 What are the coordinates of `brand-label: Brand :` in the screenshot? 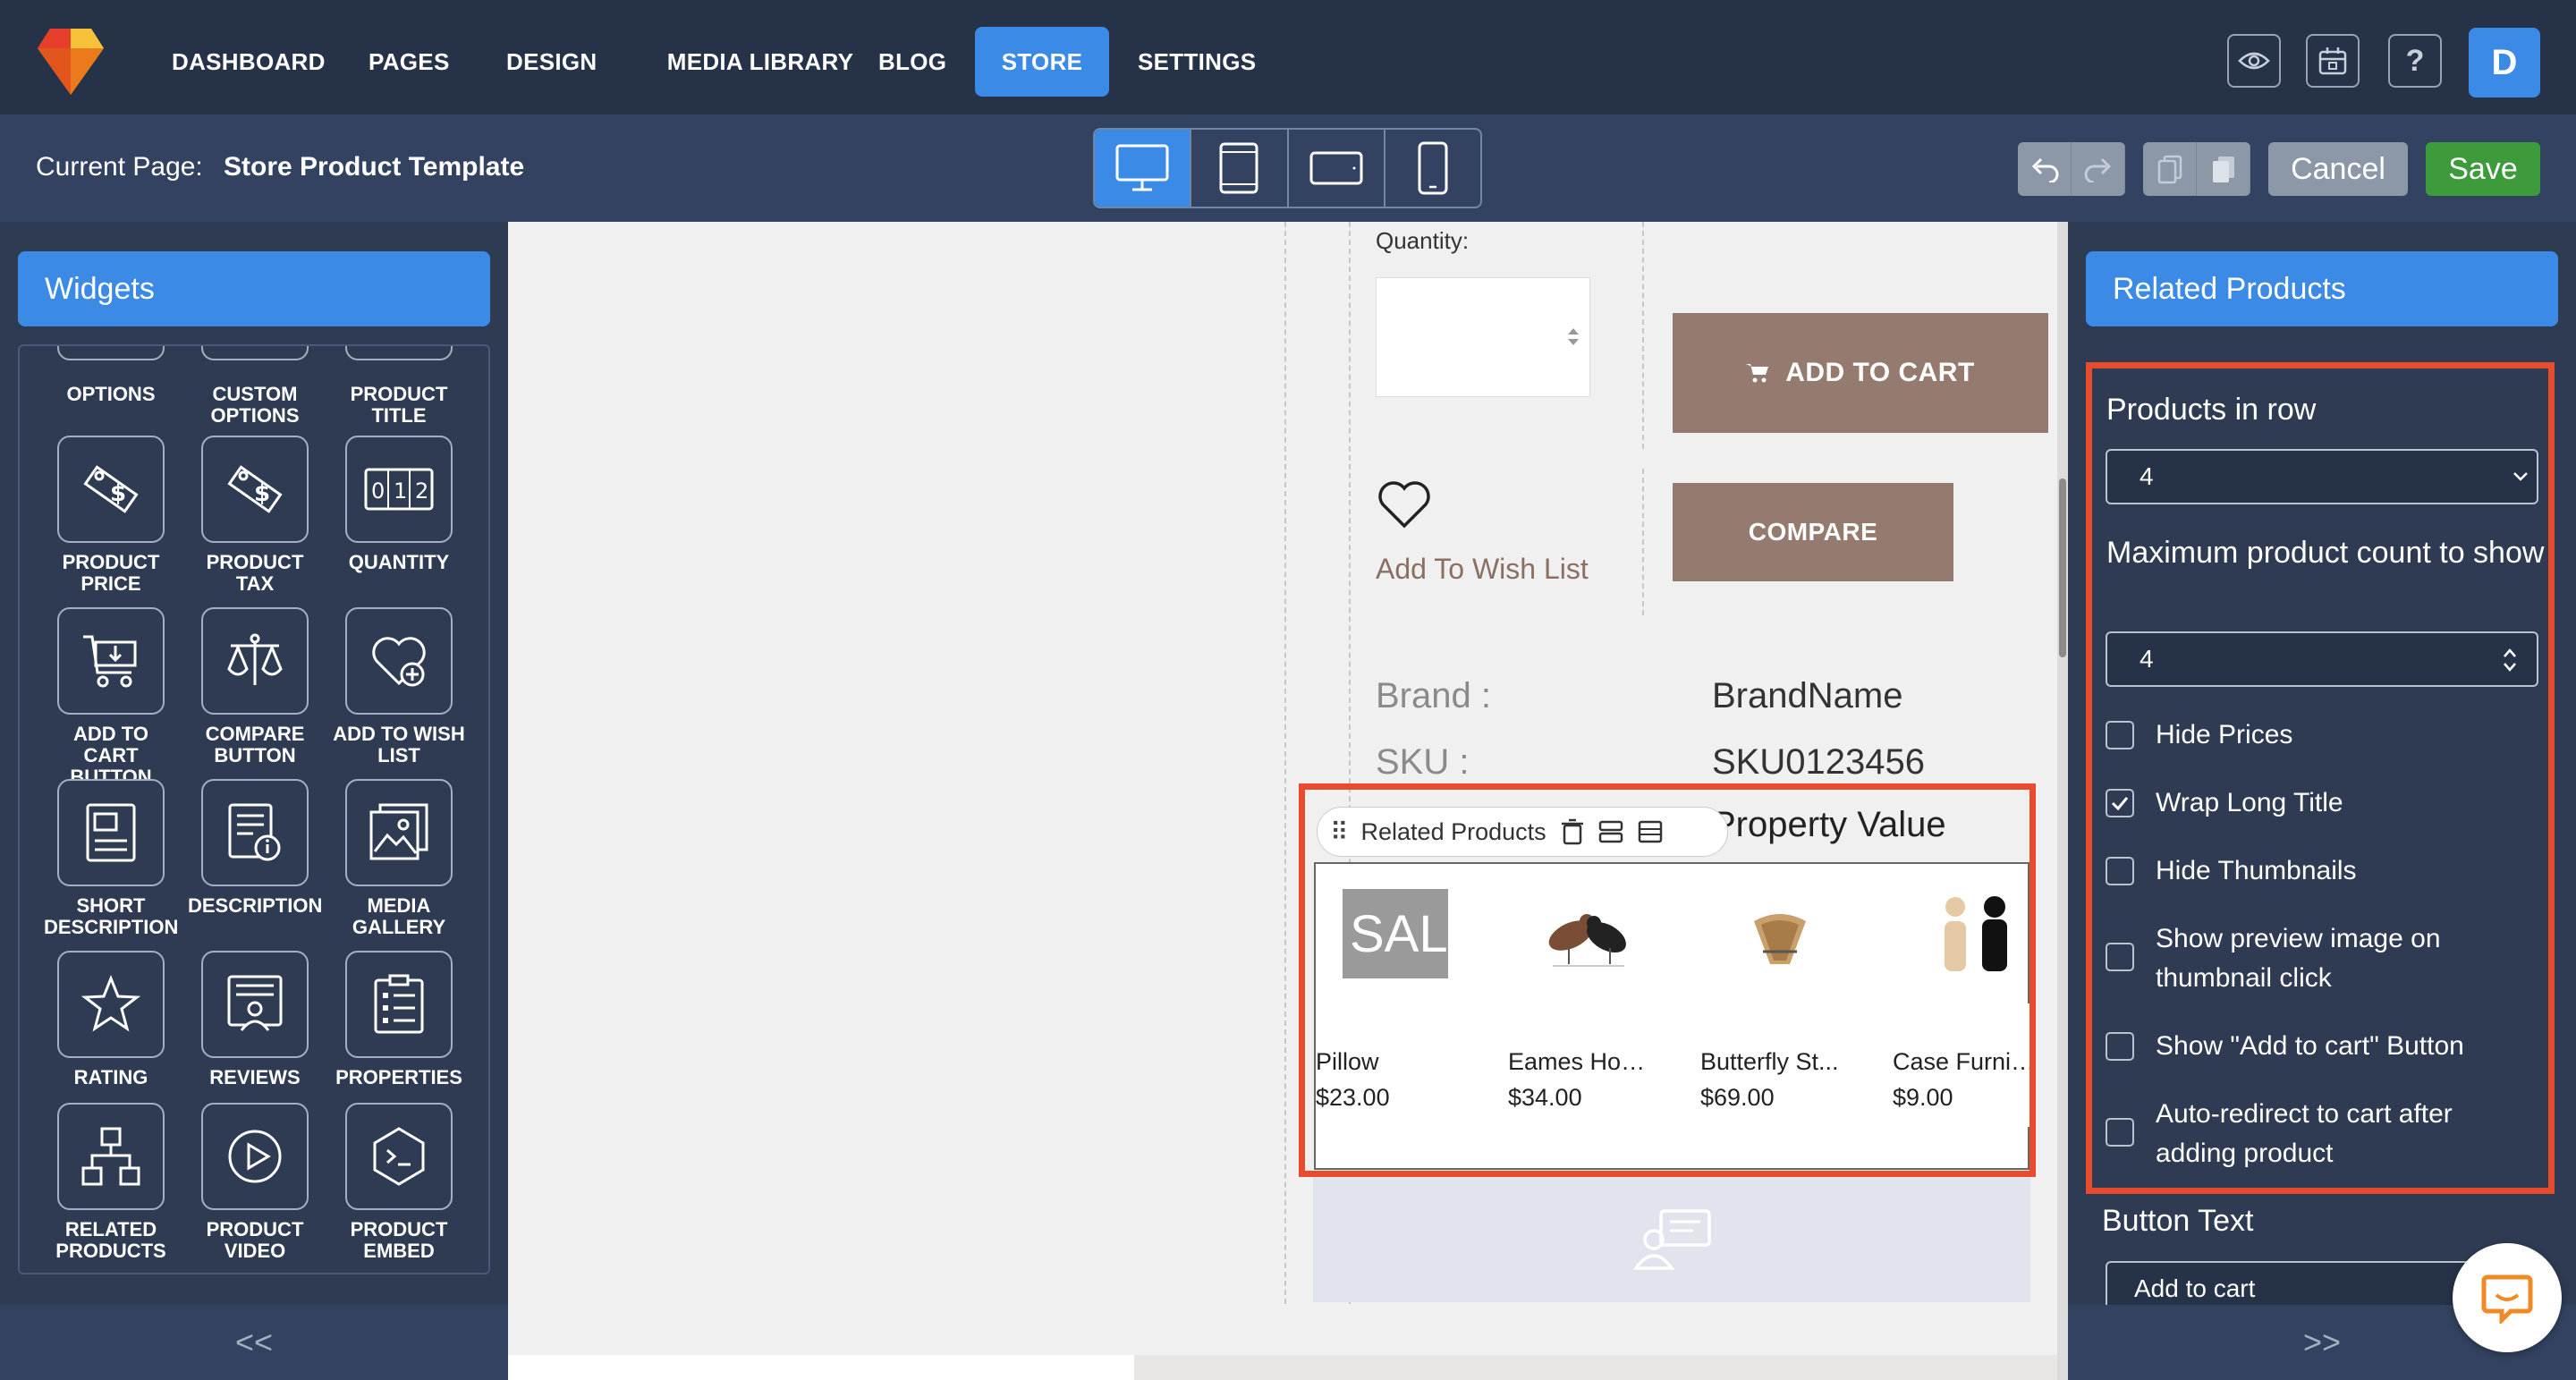 It's located at (1433, 695).